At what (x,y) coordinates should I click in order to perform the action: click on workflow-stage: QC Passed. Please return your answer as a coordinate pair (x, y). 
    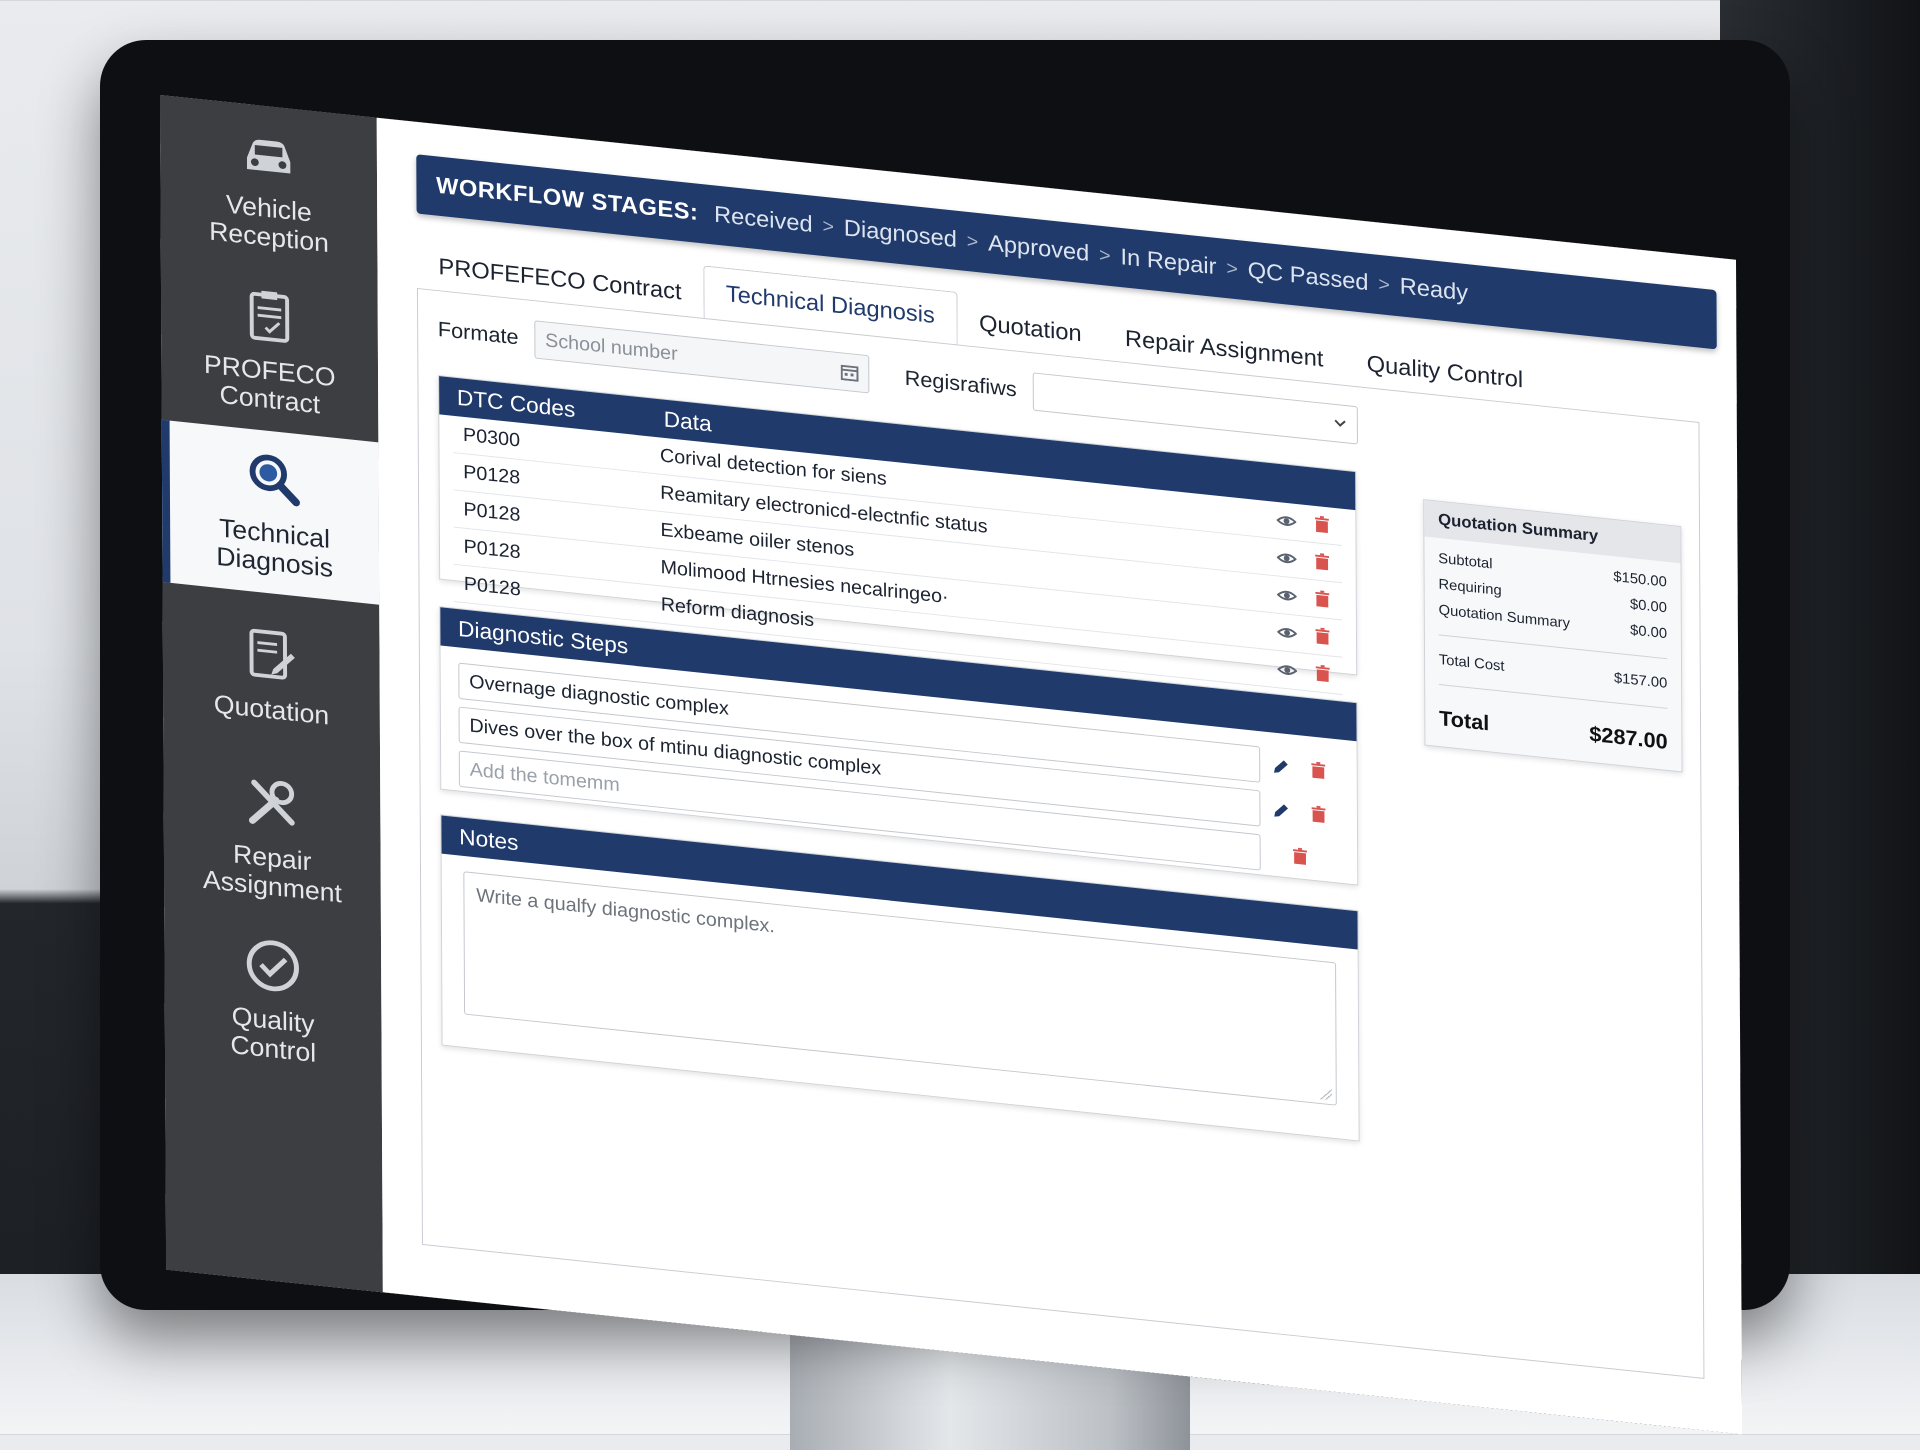
    Looking at the image, I should click on (1308, 276).